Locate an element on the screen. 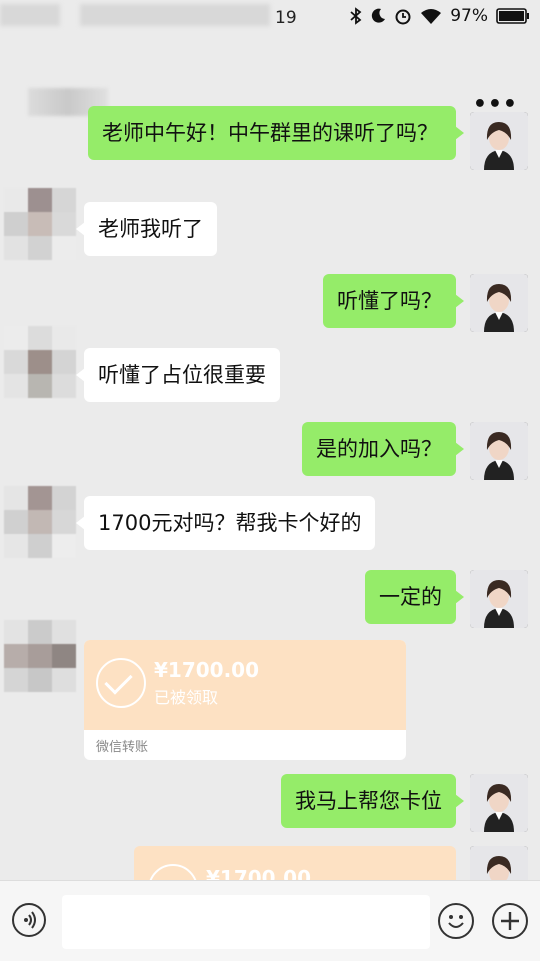 This screenshot has height=961, width=540. message-row: 一定的 is located at coordinates (270, 600).